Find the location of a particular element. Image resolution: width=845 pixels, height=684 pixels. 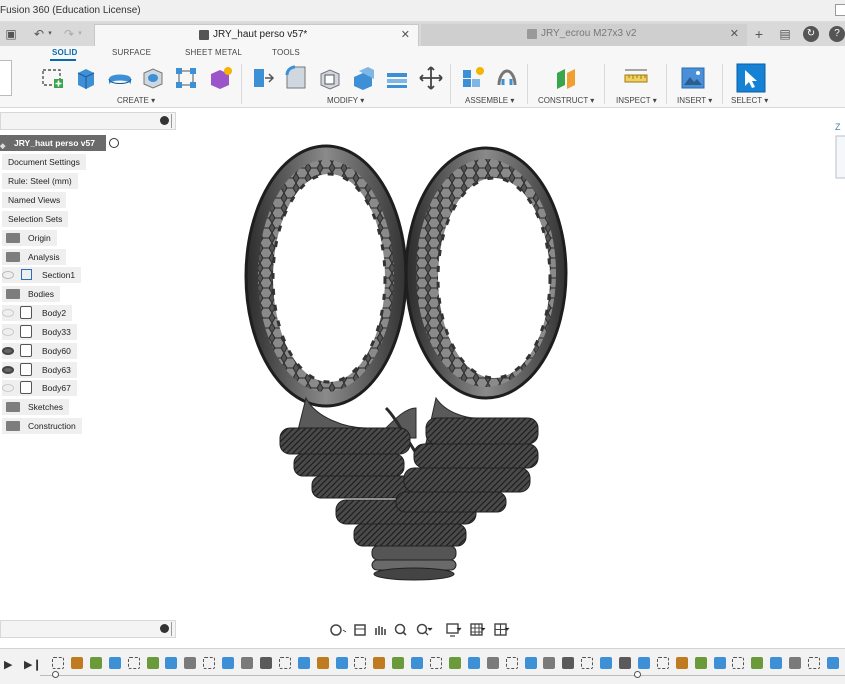

collapse-panel-icon is located at coordinates (164, 120).